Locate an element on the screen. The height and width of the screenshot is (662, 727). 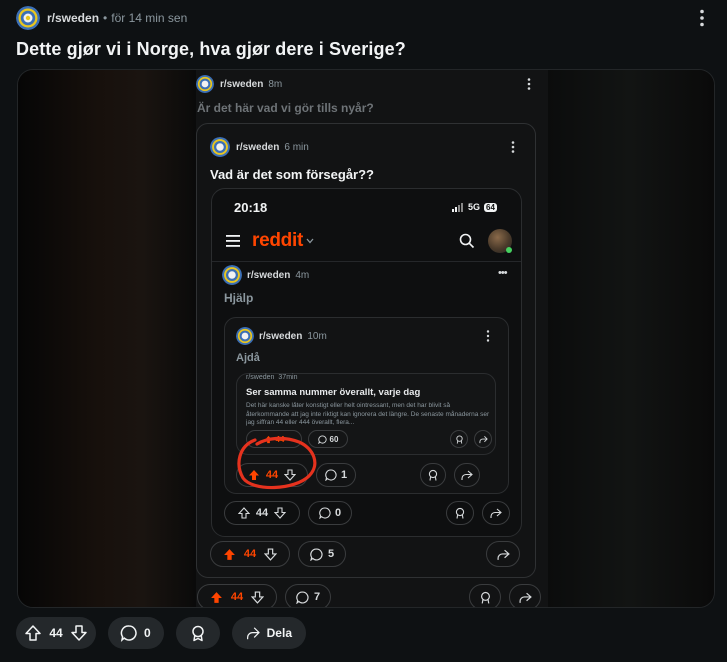
l4-subreddit: r/sweden is located at coordinates (281, 336).